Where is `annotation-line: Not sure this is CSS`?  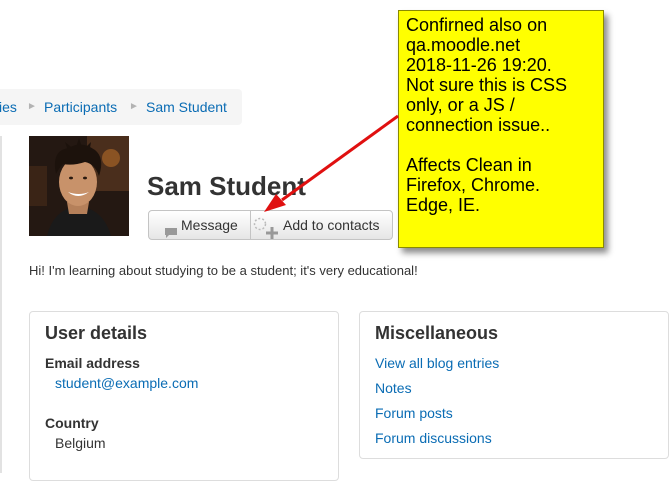
annotation-line: Not sure this is CSS is located at coordinates (487, 85).